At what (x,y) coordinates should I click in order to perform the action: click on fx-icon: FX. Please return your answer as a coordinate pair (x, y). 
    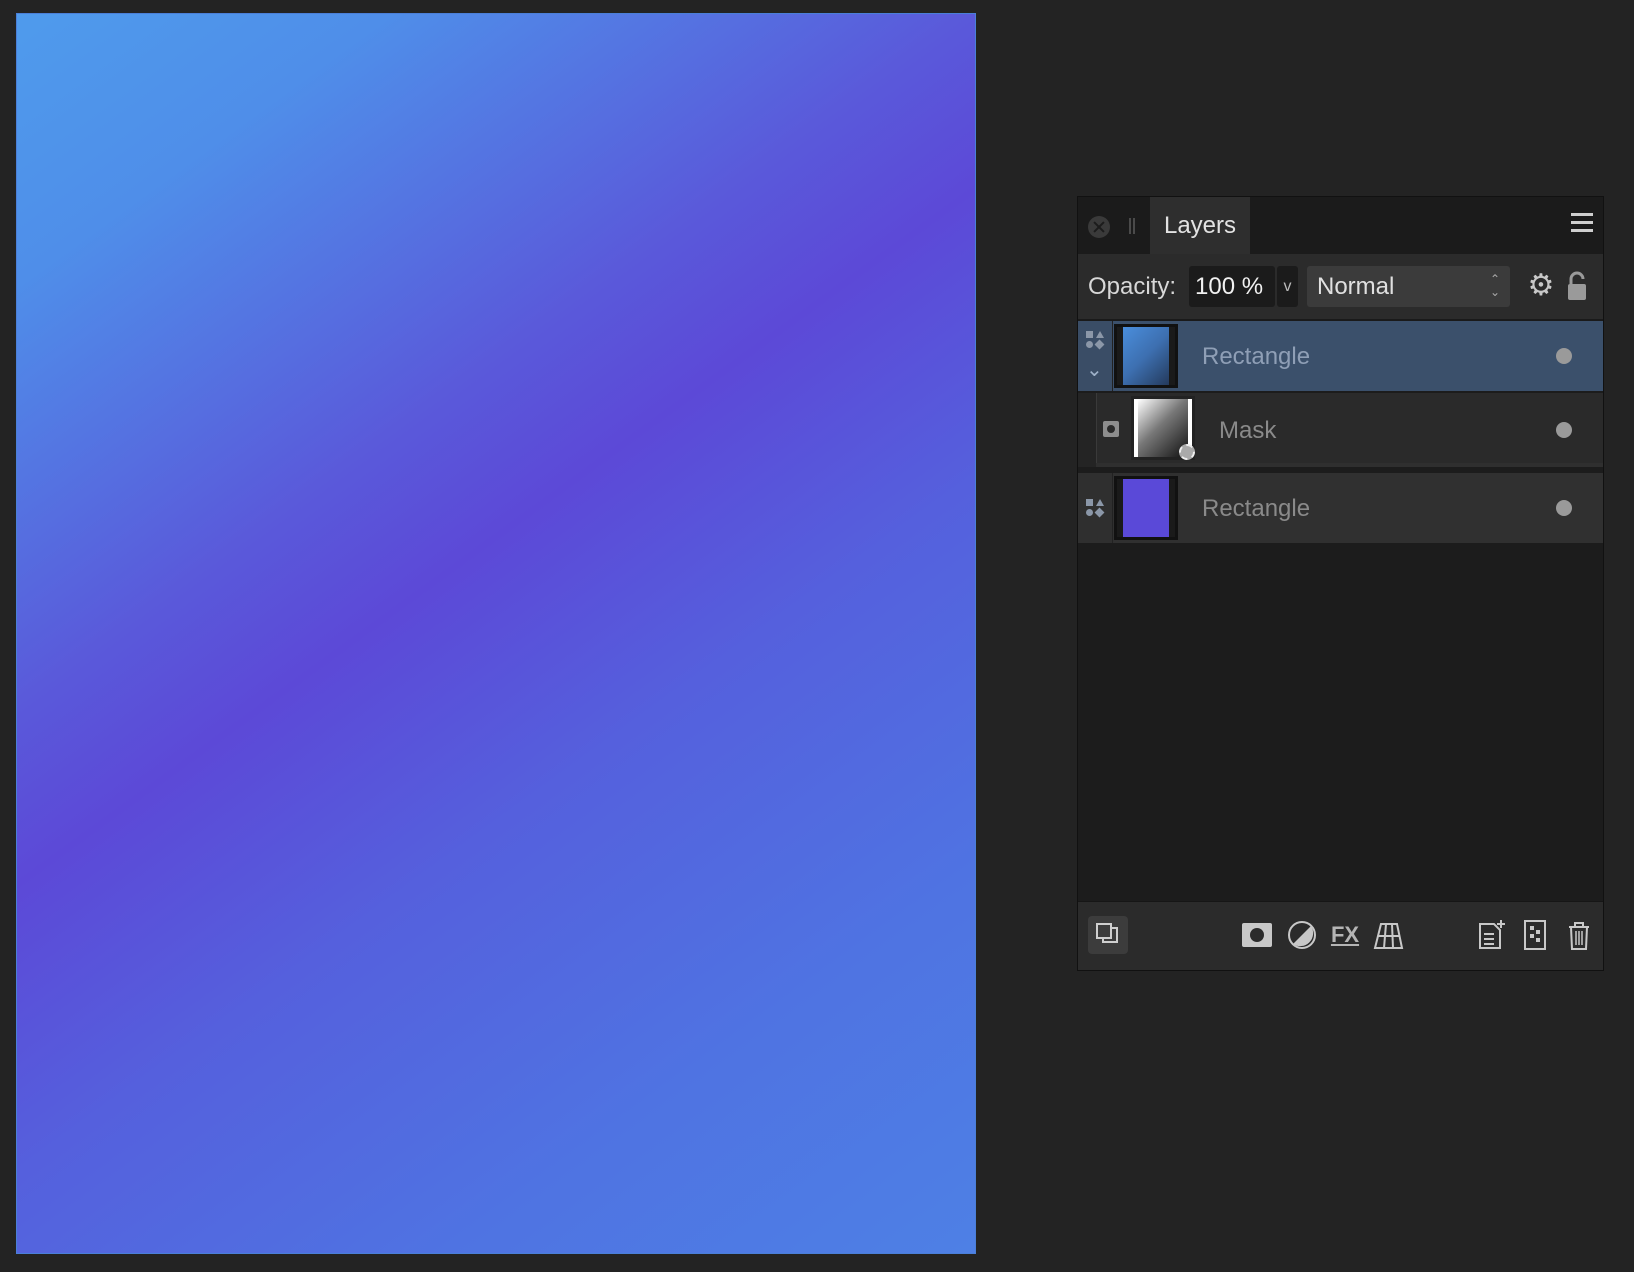
    Looking at the image, I should click on (1345, 935).